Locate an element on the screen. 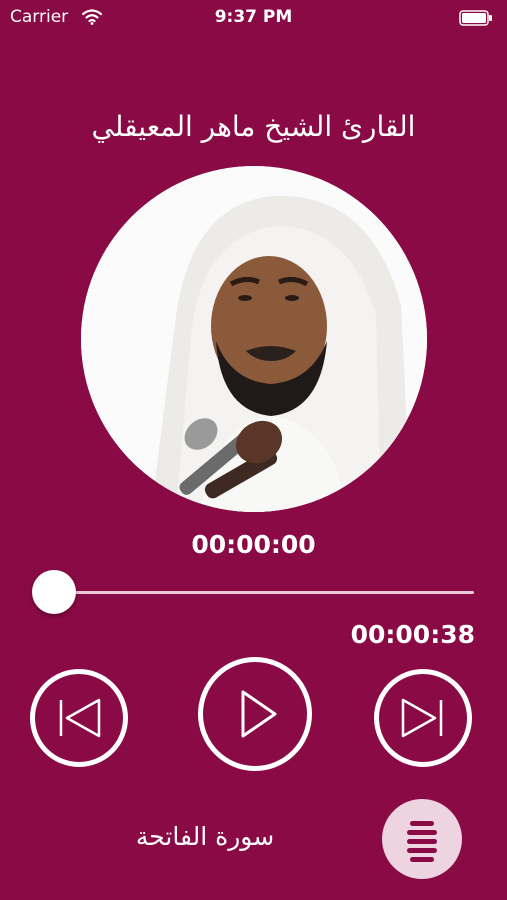 The height and width of the screenshot is (900, 507). play-button is located at coordinates (255, 714).